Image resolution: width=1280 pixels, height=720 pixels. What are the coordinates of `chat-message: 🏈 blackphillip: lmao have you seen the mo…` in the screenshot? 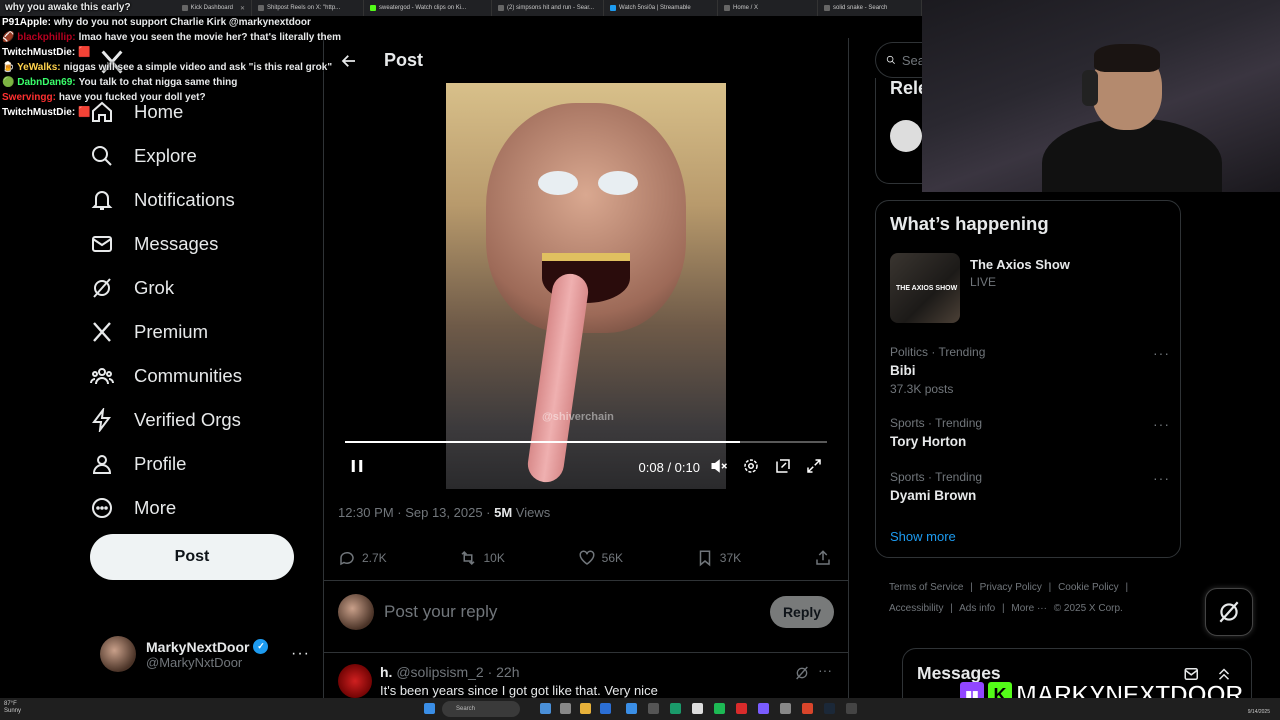 It's located at (172, 37).